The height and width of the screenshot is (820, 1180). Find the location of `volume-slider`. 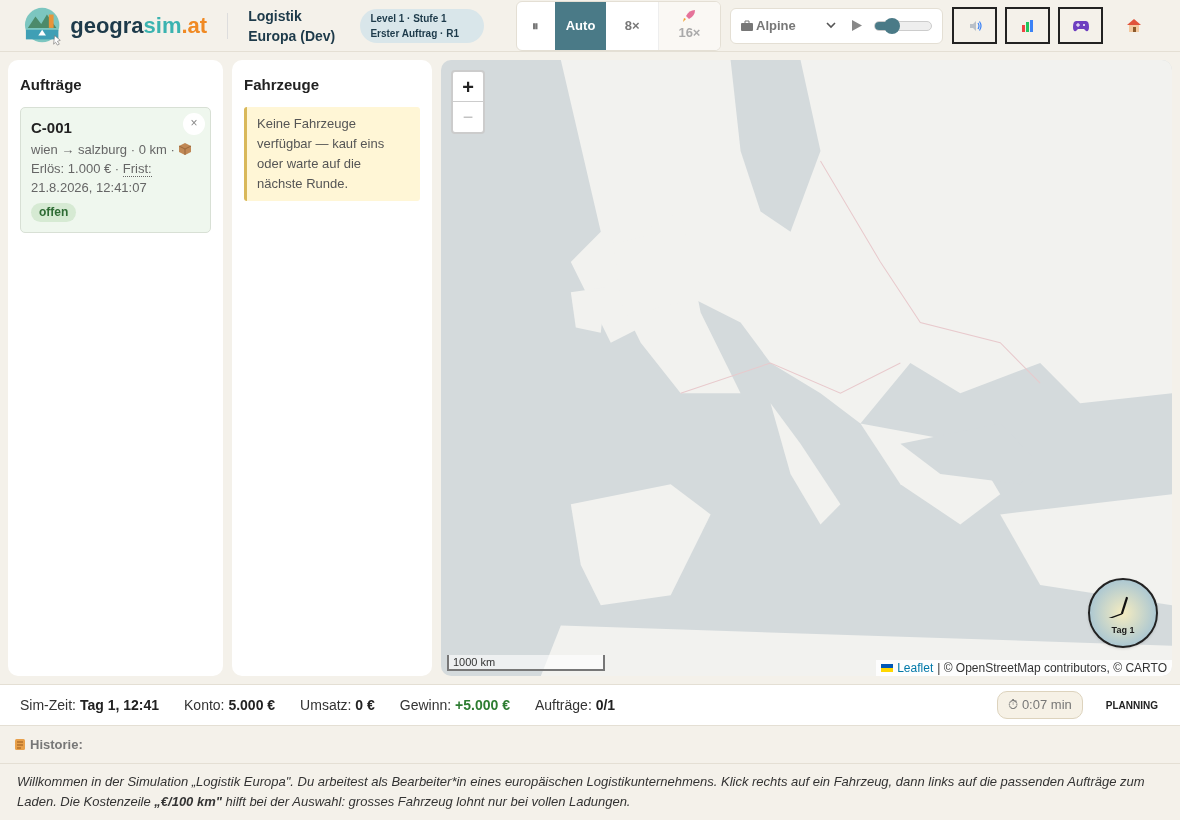

volume-slider is located at coordinates (903, 25).